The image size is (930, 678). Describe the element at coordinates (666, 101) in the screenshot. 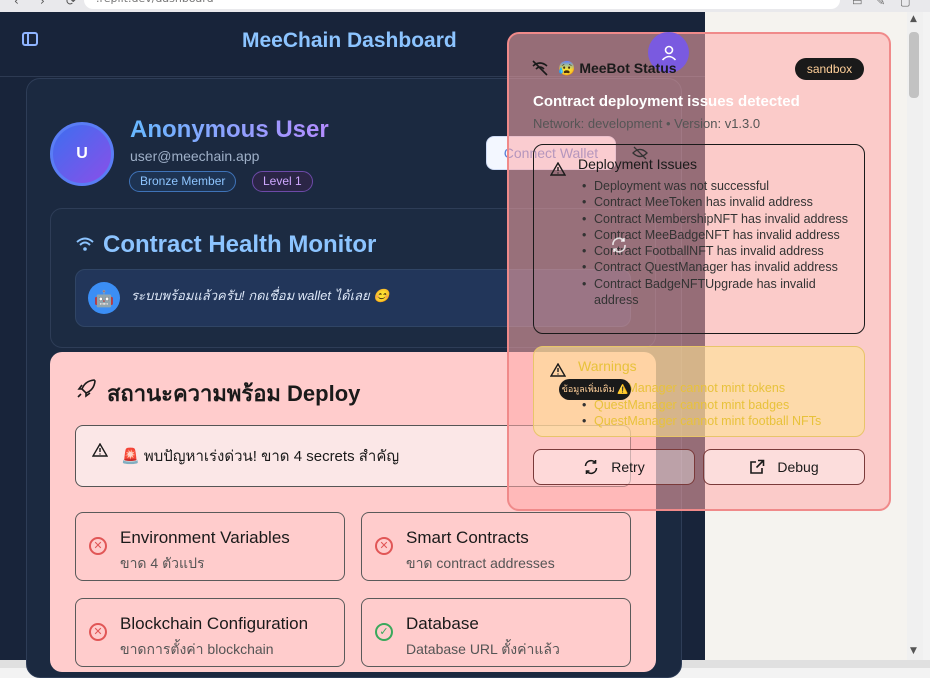

I see `panel-heading: Contract deployment issues detected` at that location.